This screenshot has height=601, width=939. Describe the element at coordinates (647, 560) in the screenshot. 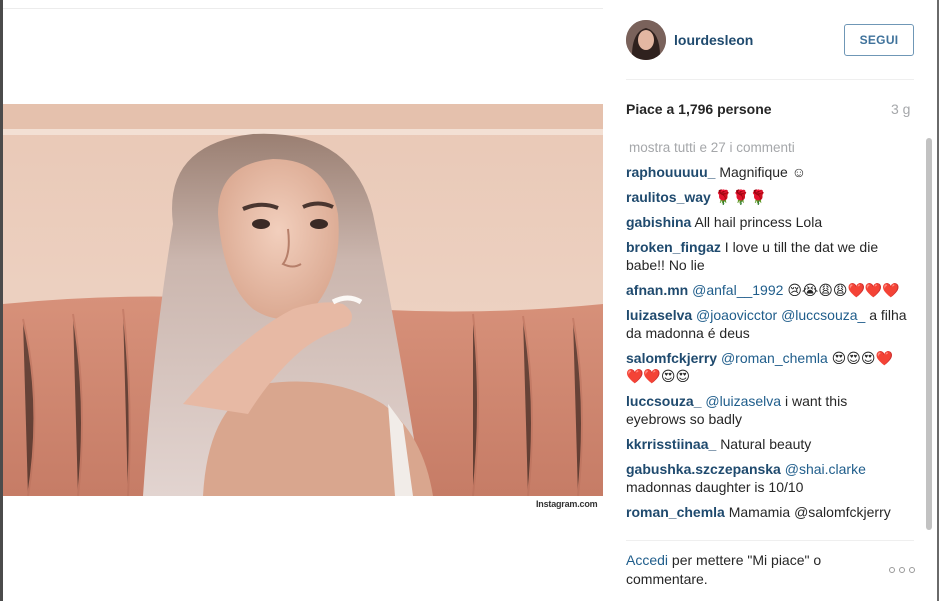

I see `login-link: Accedi` at that location.